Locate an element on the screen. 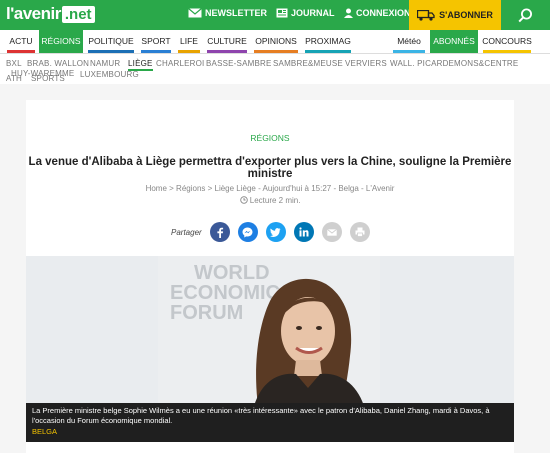 Image resolution: width=550 pixels, height=453 pixels. share-twitter-button is located at coordinates (275, 232).